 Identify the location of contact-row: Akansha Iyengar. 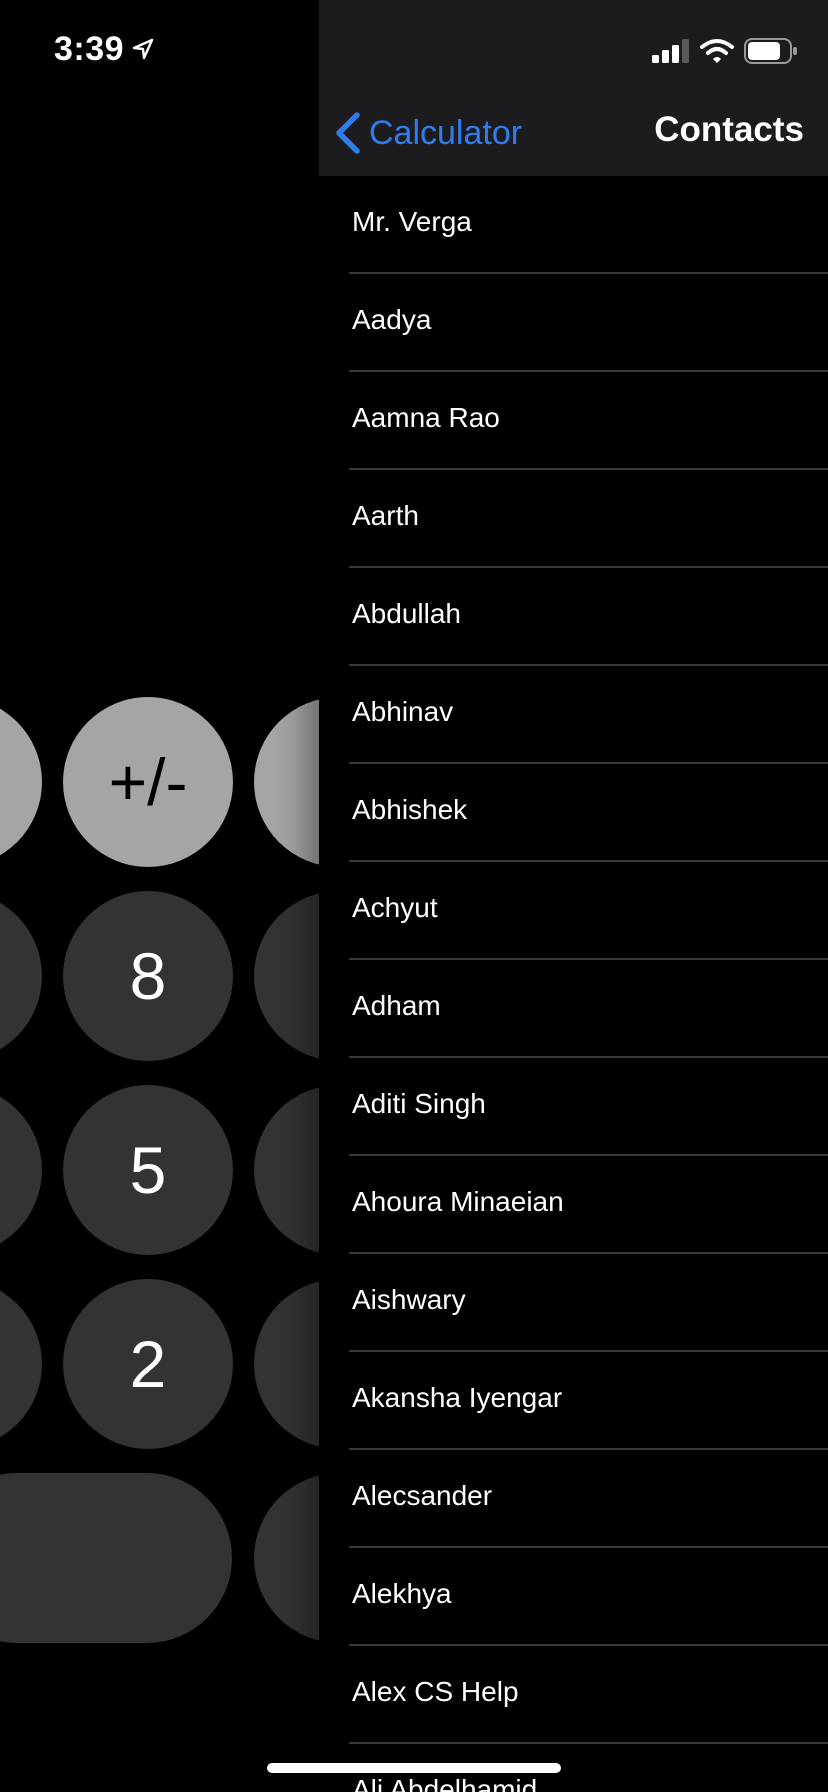
(573, 1401).